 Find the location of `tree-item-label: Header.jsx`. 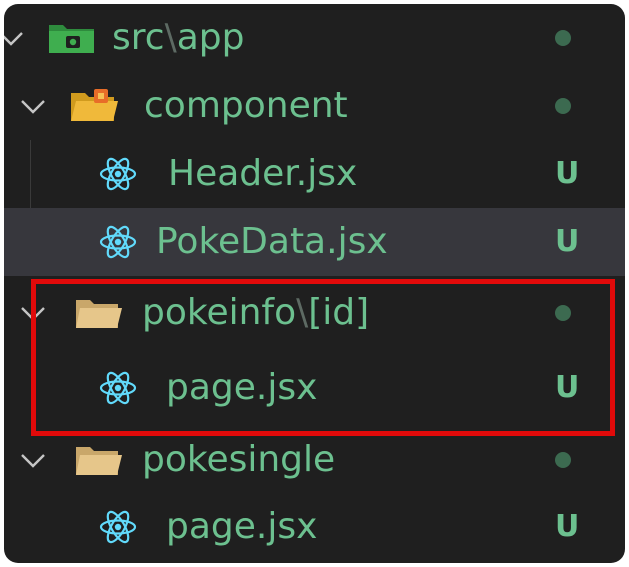

tree-item-label: Header.jsx is located at coordinates (263, 173).